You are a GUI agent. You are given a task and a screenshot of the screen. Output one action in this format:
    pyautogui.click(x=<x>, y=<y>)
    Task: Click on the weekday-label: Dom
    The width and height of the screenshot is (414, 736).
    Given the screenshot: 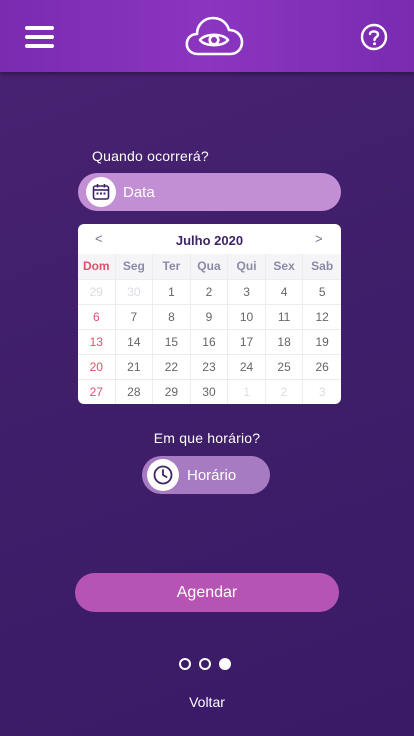 What is the action you would take?
    pyautogui.click(x=97, y=266)
    